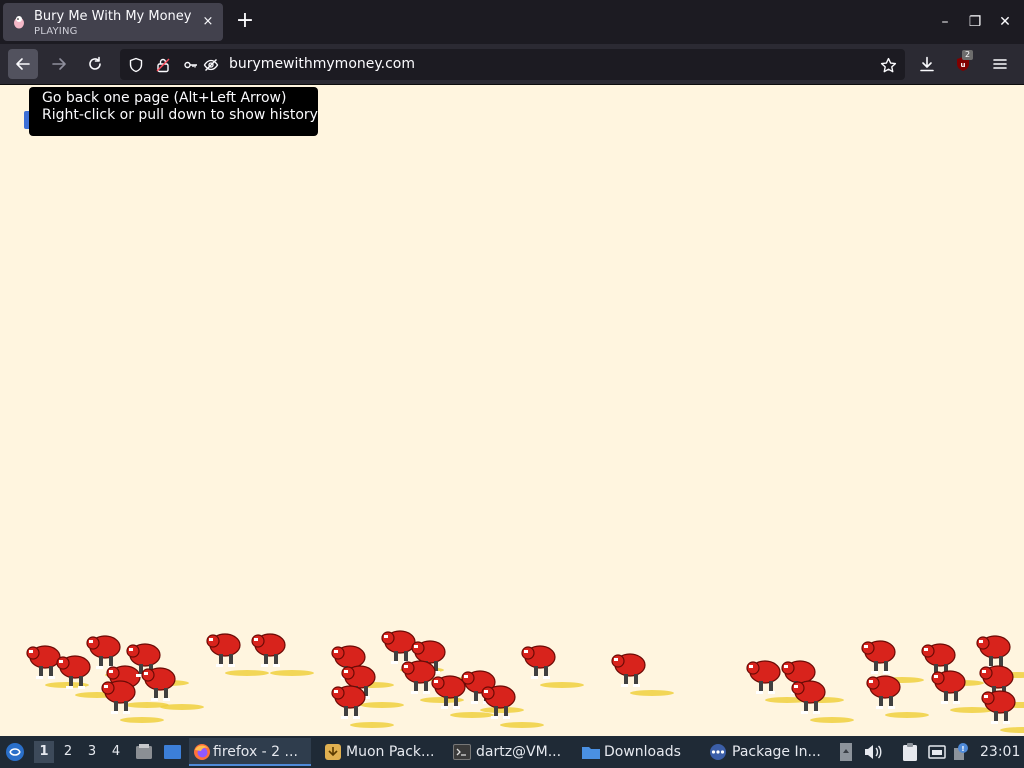 This screenshot has width=1024, height=768. Describe the element at coordinates (975, 22) in the screenshot. I see `maximize-button: ❐` at that location.